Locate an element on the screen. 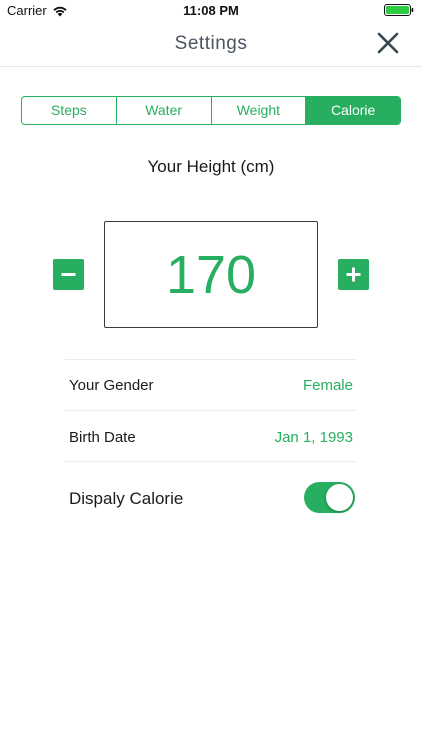 This screenshot has width=422, height=750. battery-icon is located at coordinates (399, 10).